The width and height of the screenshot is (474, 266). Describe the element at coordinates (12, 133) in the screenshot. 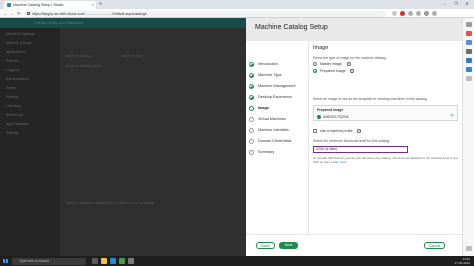

I see `bg-sidebar-item: Settings` at that location.